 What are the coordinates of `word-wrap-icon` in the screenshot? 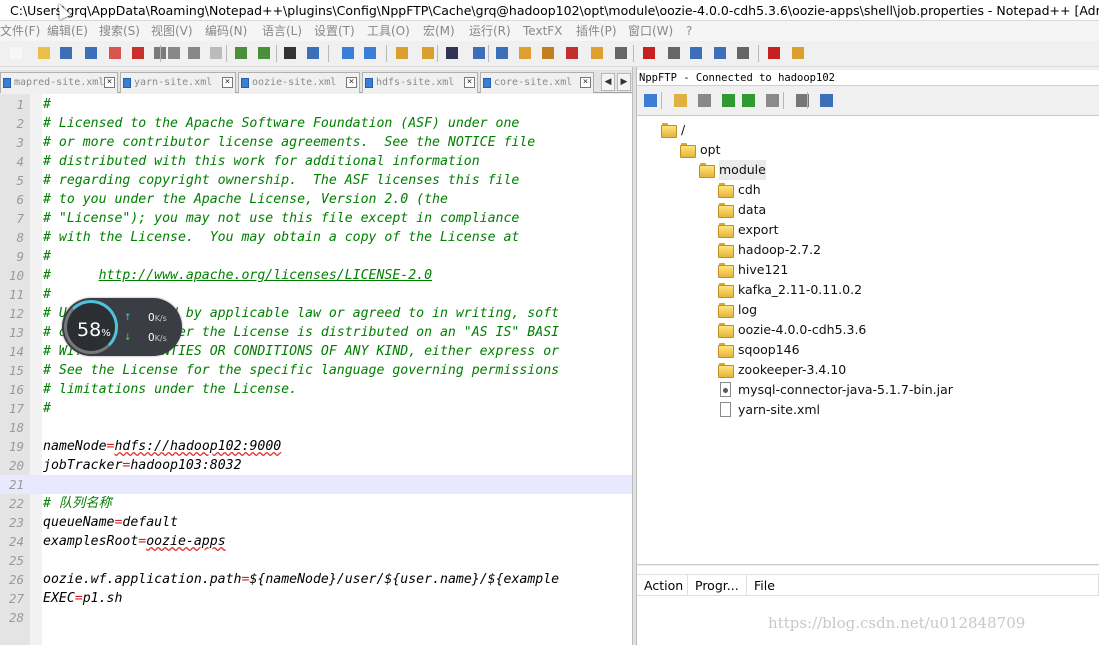 It's located at (452, 53).